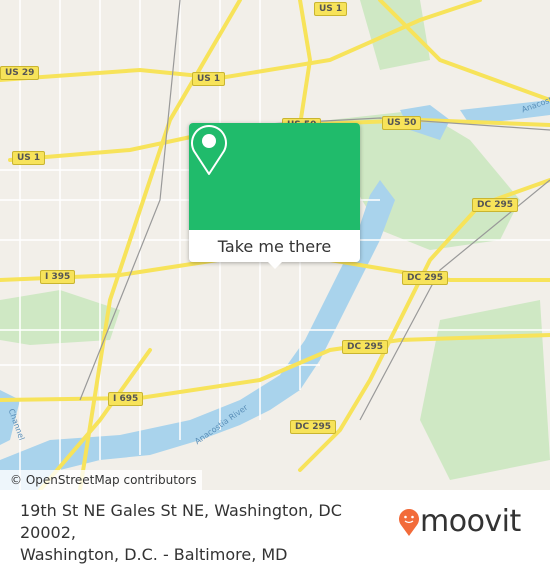  What do you see at coordinates (154, 554) in the screenshot?
I see `address-line-2: Washington, D.C. - Baltimore, MD` at bounding box center [154, 554].